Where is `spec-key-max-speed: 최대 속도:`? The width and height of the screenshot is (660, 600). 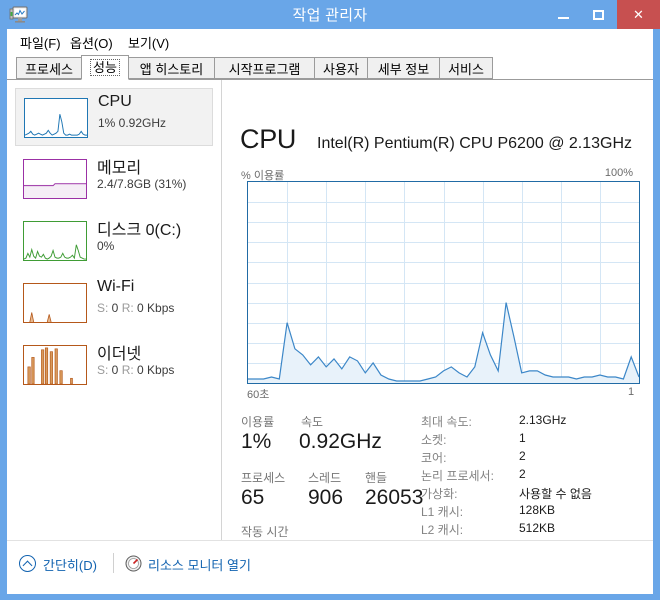
spec-key-max-speed: 최대 속도: is located at coordinates (446, 422).